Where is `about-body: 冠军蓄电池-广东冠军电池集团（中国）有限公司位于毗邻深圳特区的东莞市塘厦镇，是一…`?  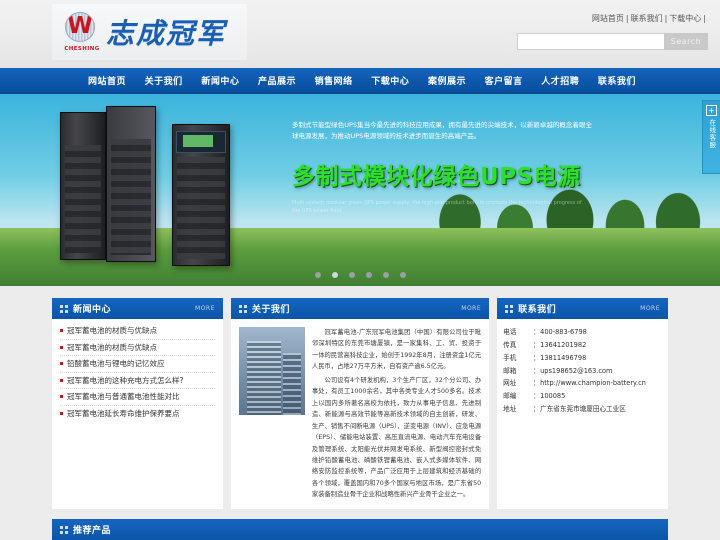
about-body: 冠军蓄电池-广东冠军电池集团（中国）有限公司位于毗邻深圳特区的东莞市塘厦镇，是一… is located at coordinates (360, 414).